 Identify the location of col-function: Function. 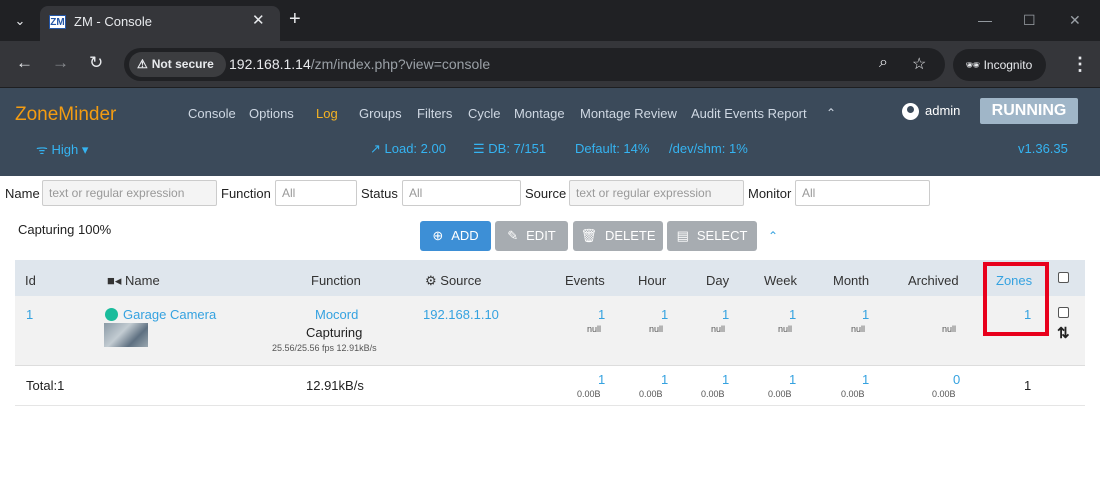
(336, 280).